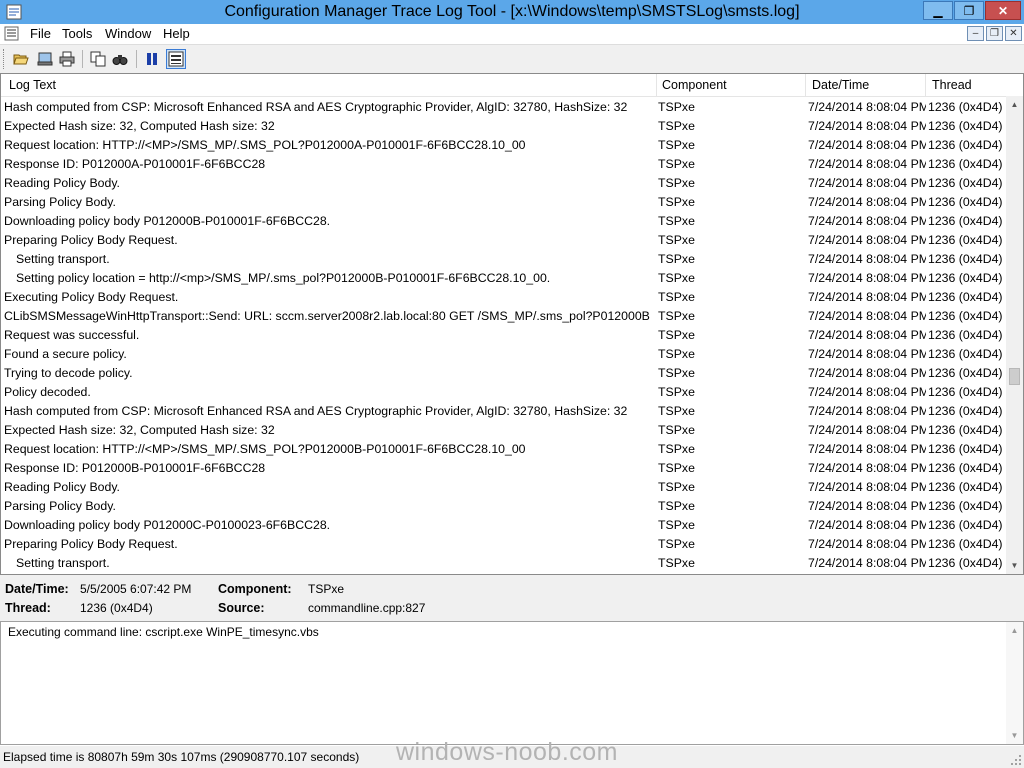  Describe the element at coordinates (840, 85) in the screenshot. I see `column-header-datetime: Date/Time` at that location.